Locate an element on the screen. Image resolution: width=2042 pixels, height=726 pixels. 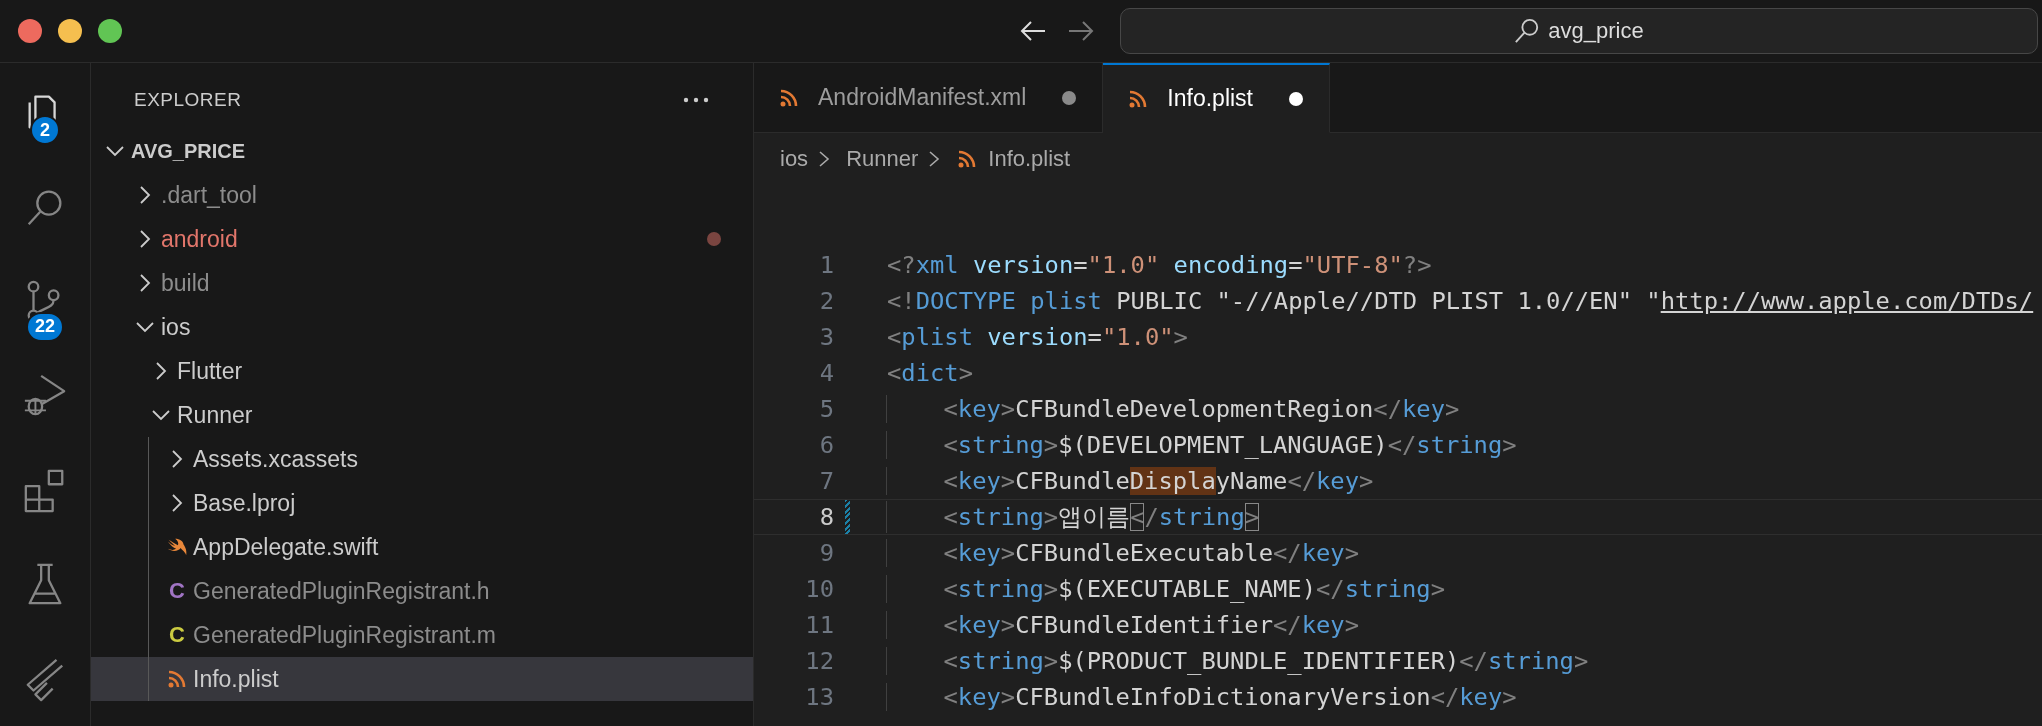
swift-bird-icon is located at coordinates (177, 547).